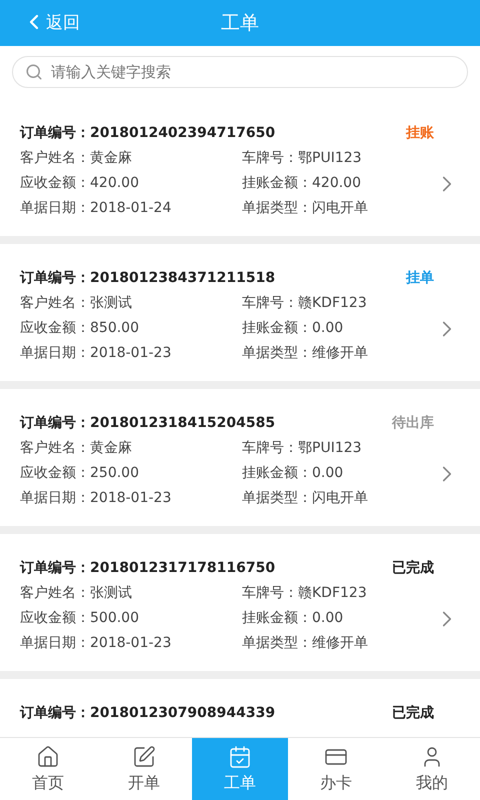 This screenshot has width=480, height=800. What do you see at coordinates (131, 183) in the screenshot?
I see `order-field: 应收金额：420.00` at bounding box center [131, 183].